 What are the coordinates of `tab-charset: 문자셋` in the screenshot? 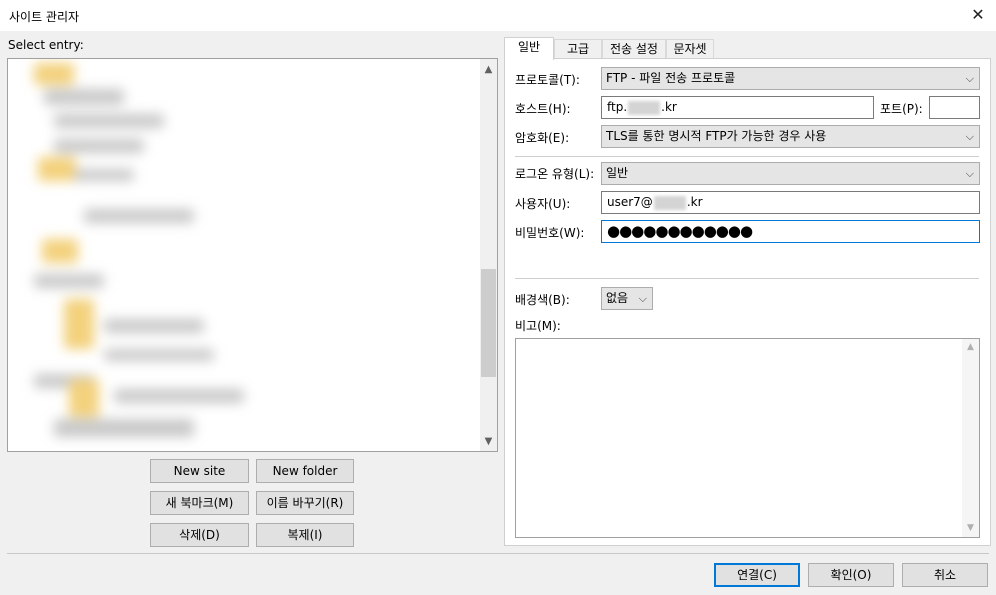 It's located at (690, 49).